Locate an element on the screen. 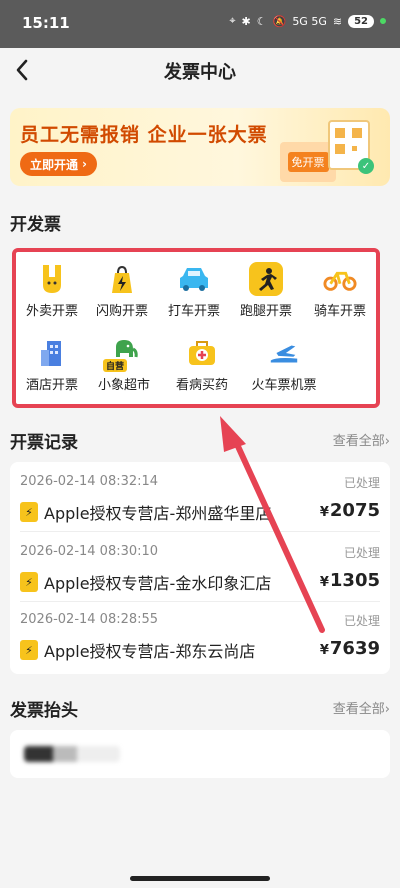 The height and width of the screenshot is (888, 400). records-see-all-link: 查看全部› is located at coordinates (361, 439).